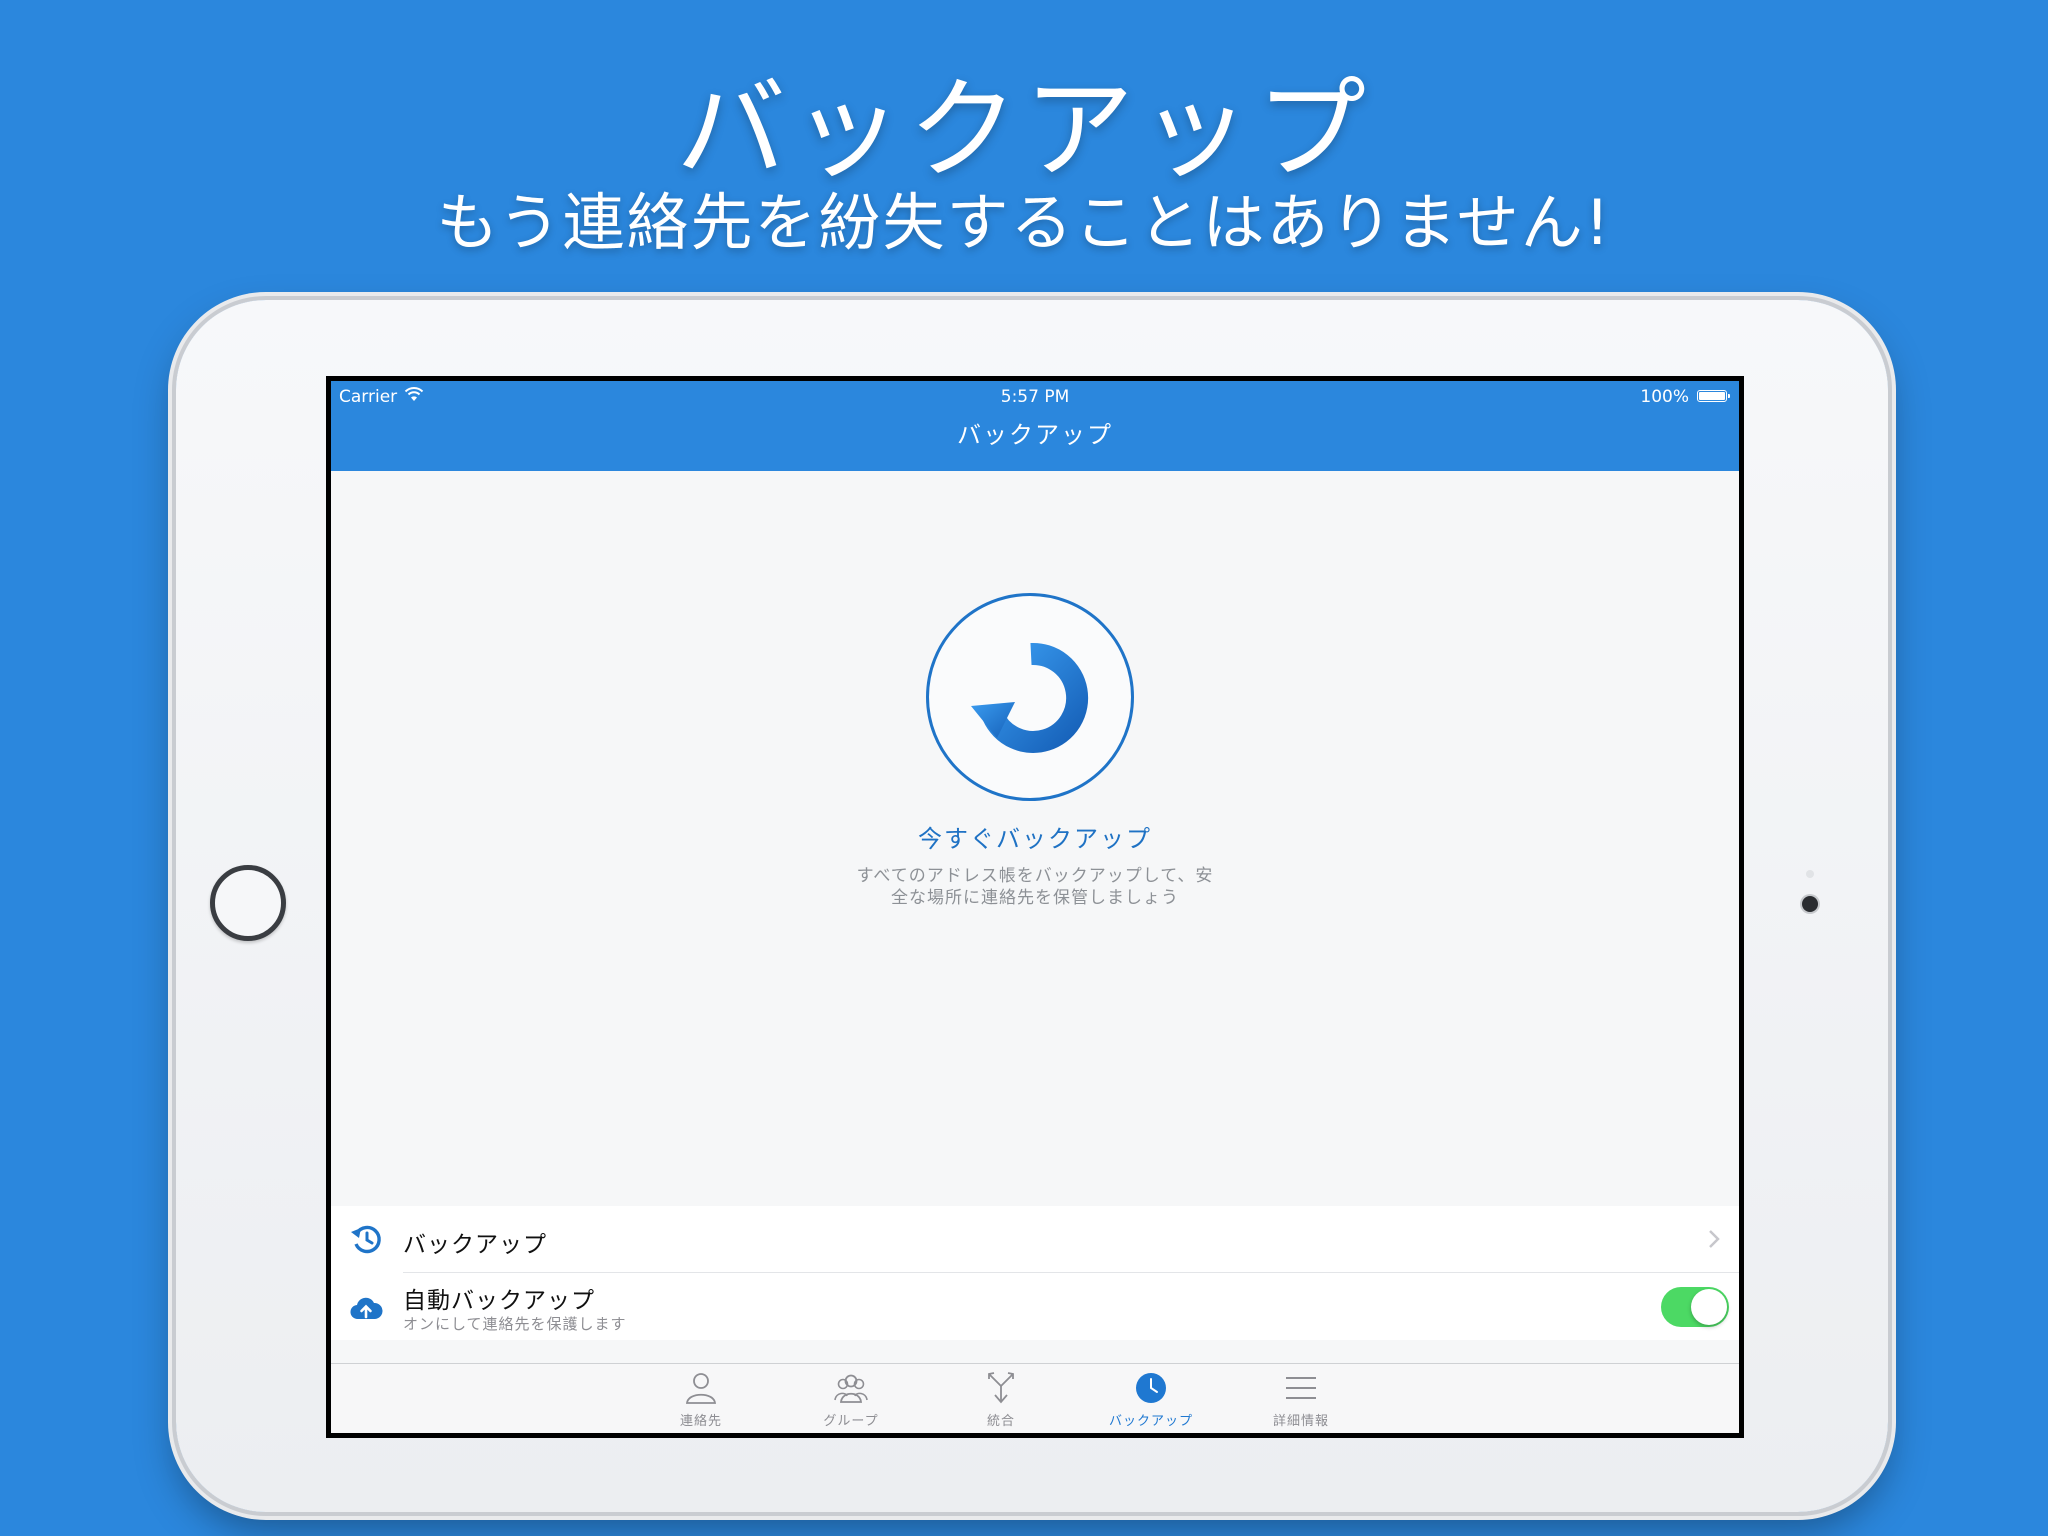 The height and width of the screenshot is (1536, 2048). What do you see at coordinates (1035, 887) in the screenshot?
I see `backup-description: すべてのアドレス帳をバックアップして、安 全な場所に連絡先を保管しましょう` at bounding box center [1035, 887].